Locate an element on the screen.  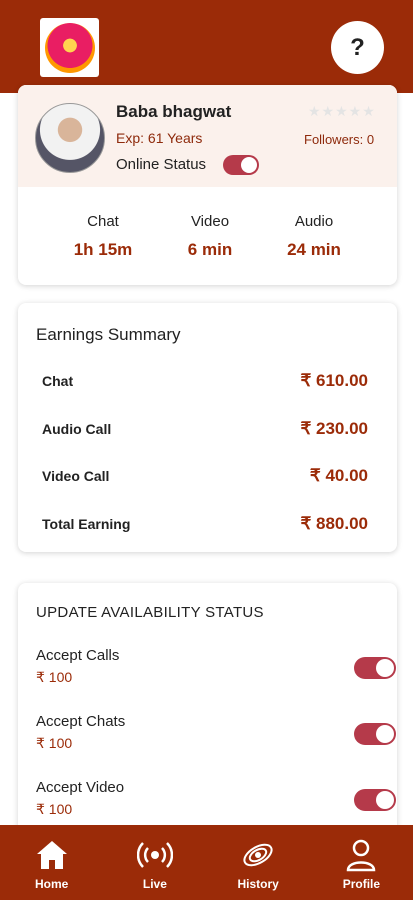
usage-value: 6 min is located at coordinates (210, 249).